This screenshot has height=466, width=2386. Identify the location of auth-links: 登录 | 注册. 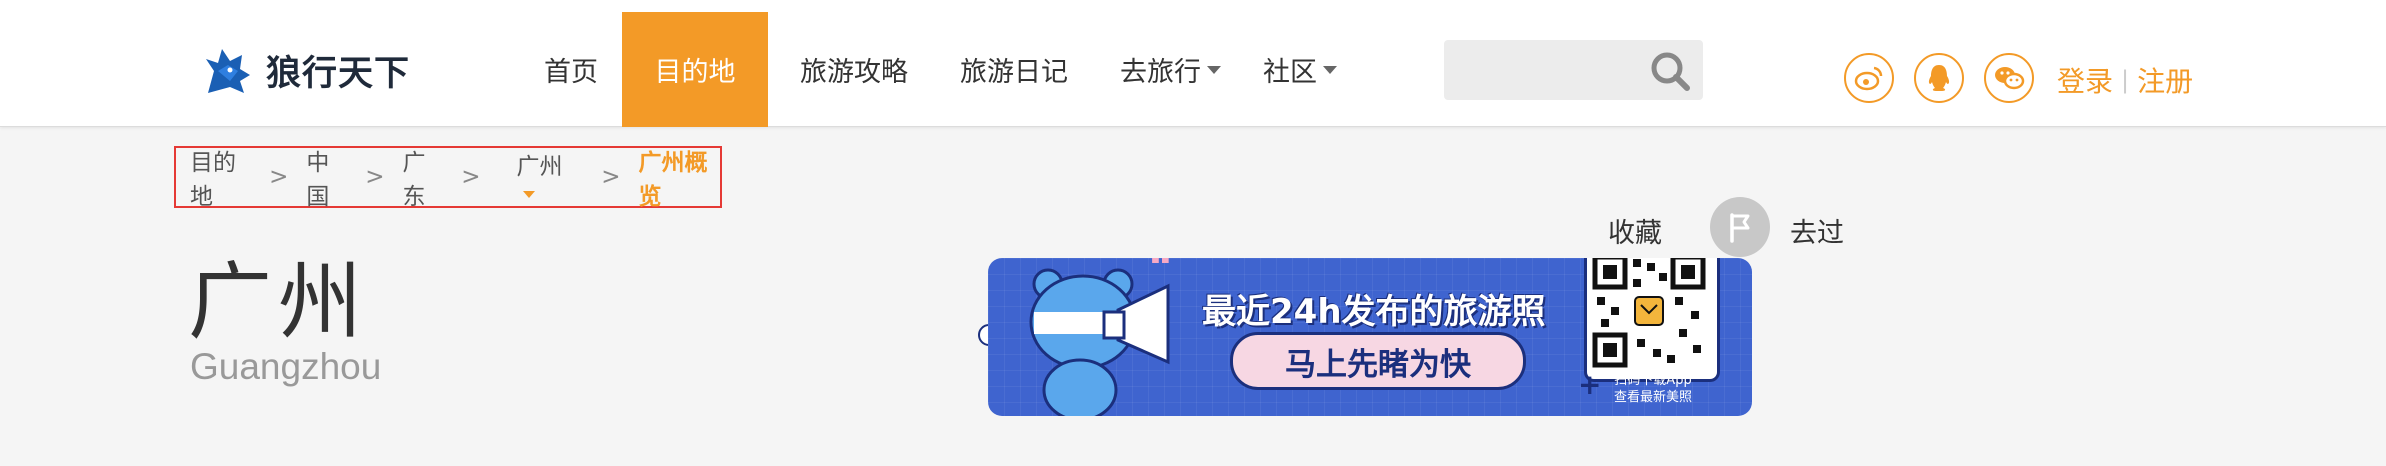
(2125, 80).